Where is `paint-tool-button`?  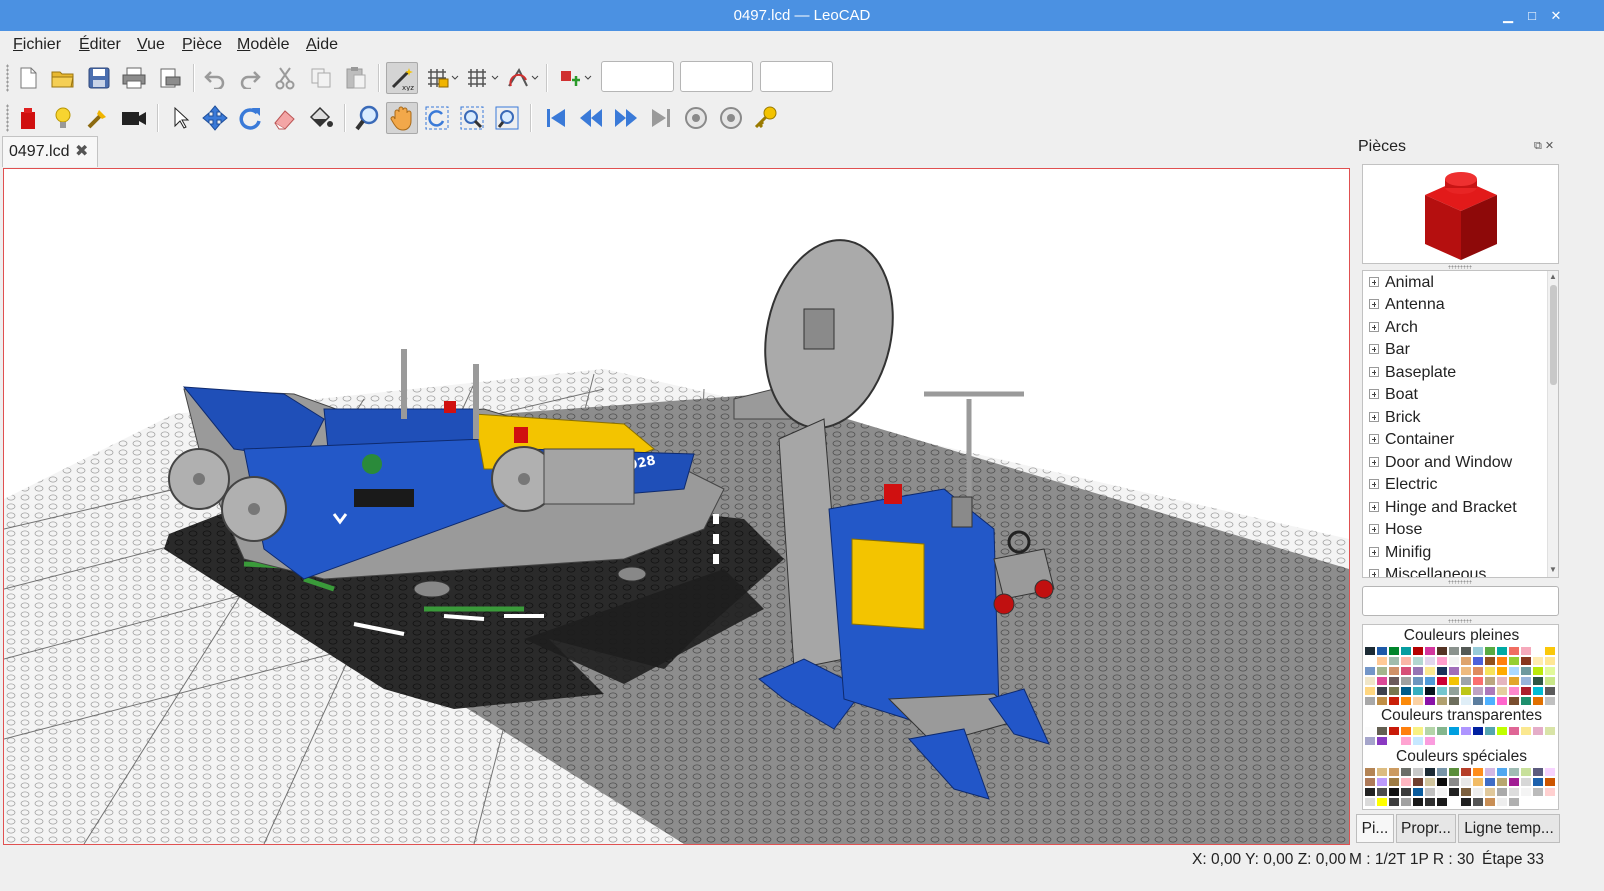
paint-tool-button is located at coordinates (321, 118).